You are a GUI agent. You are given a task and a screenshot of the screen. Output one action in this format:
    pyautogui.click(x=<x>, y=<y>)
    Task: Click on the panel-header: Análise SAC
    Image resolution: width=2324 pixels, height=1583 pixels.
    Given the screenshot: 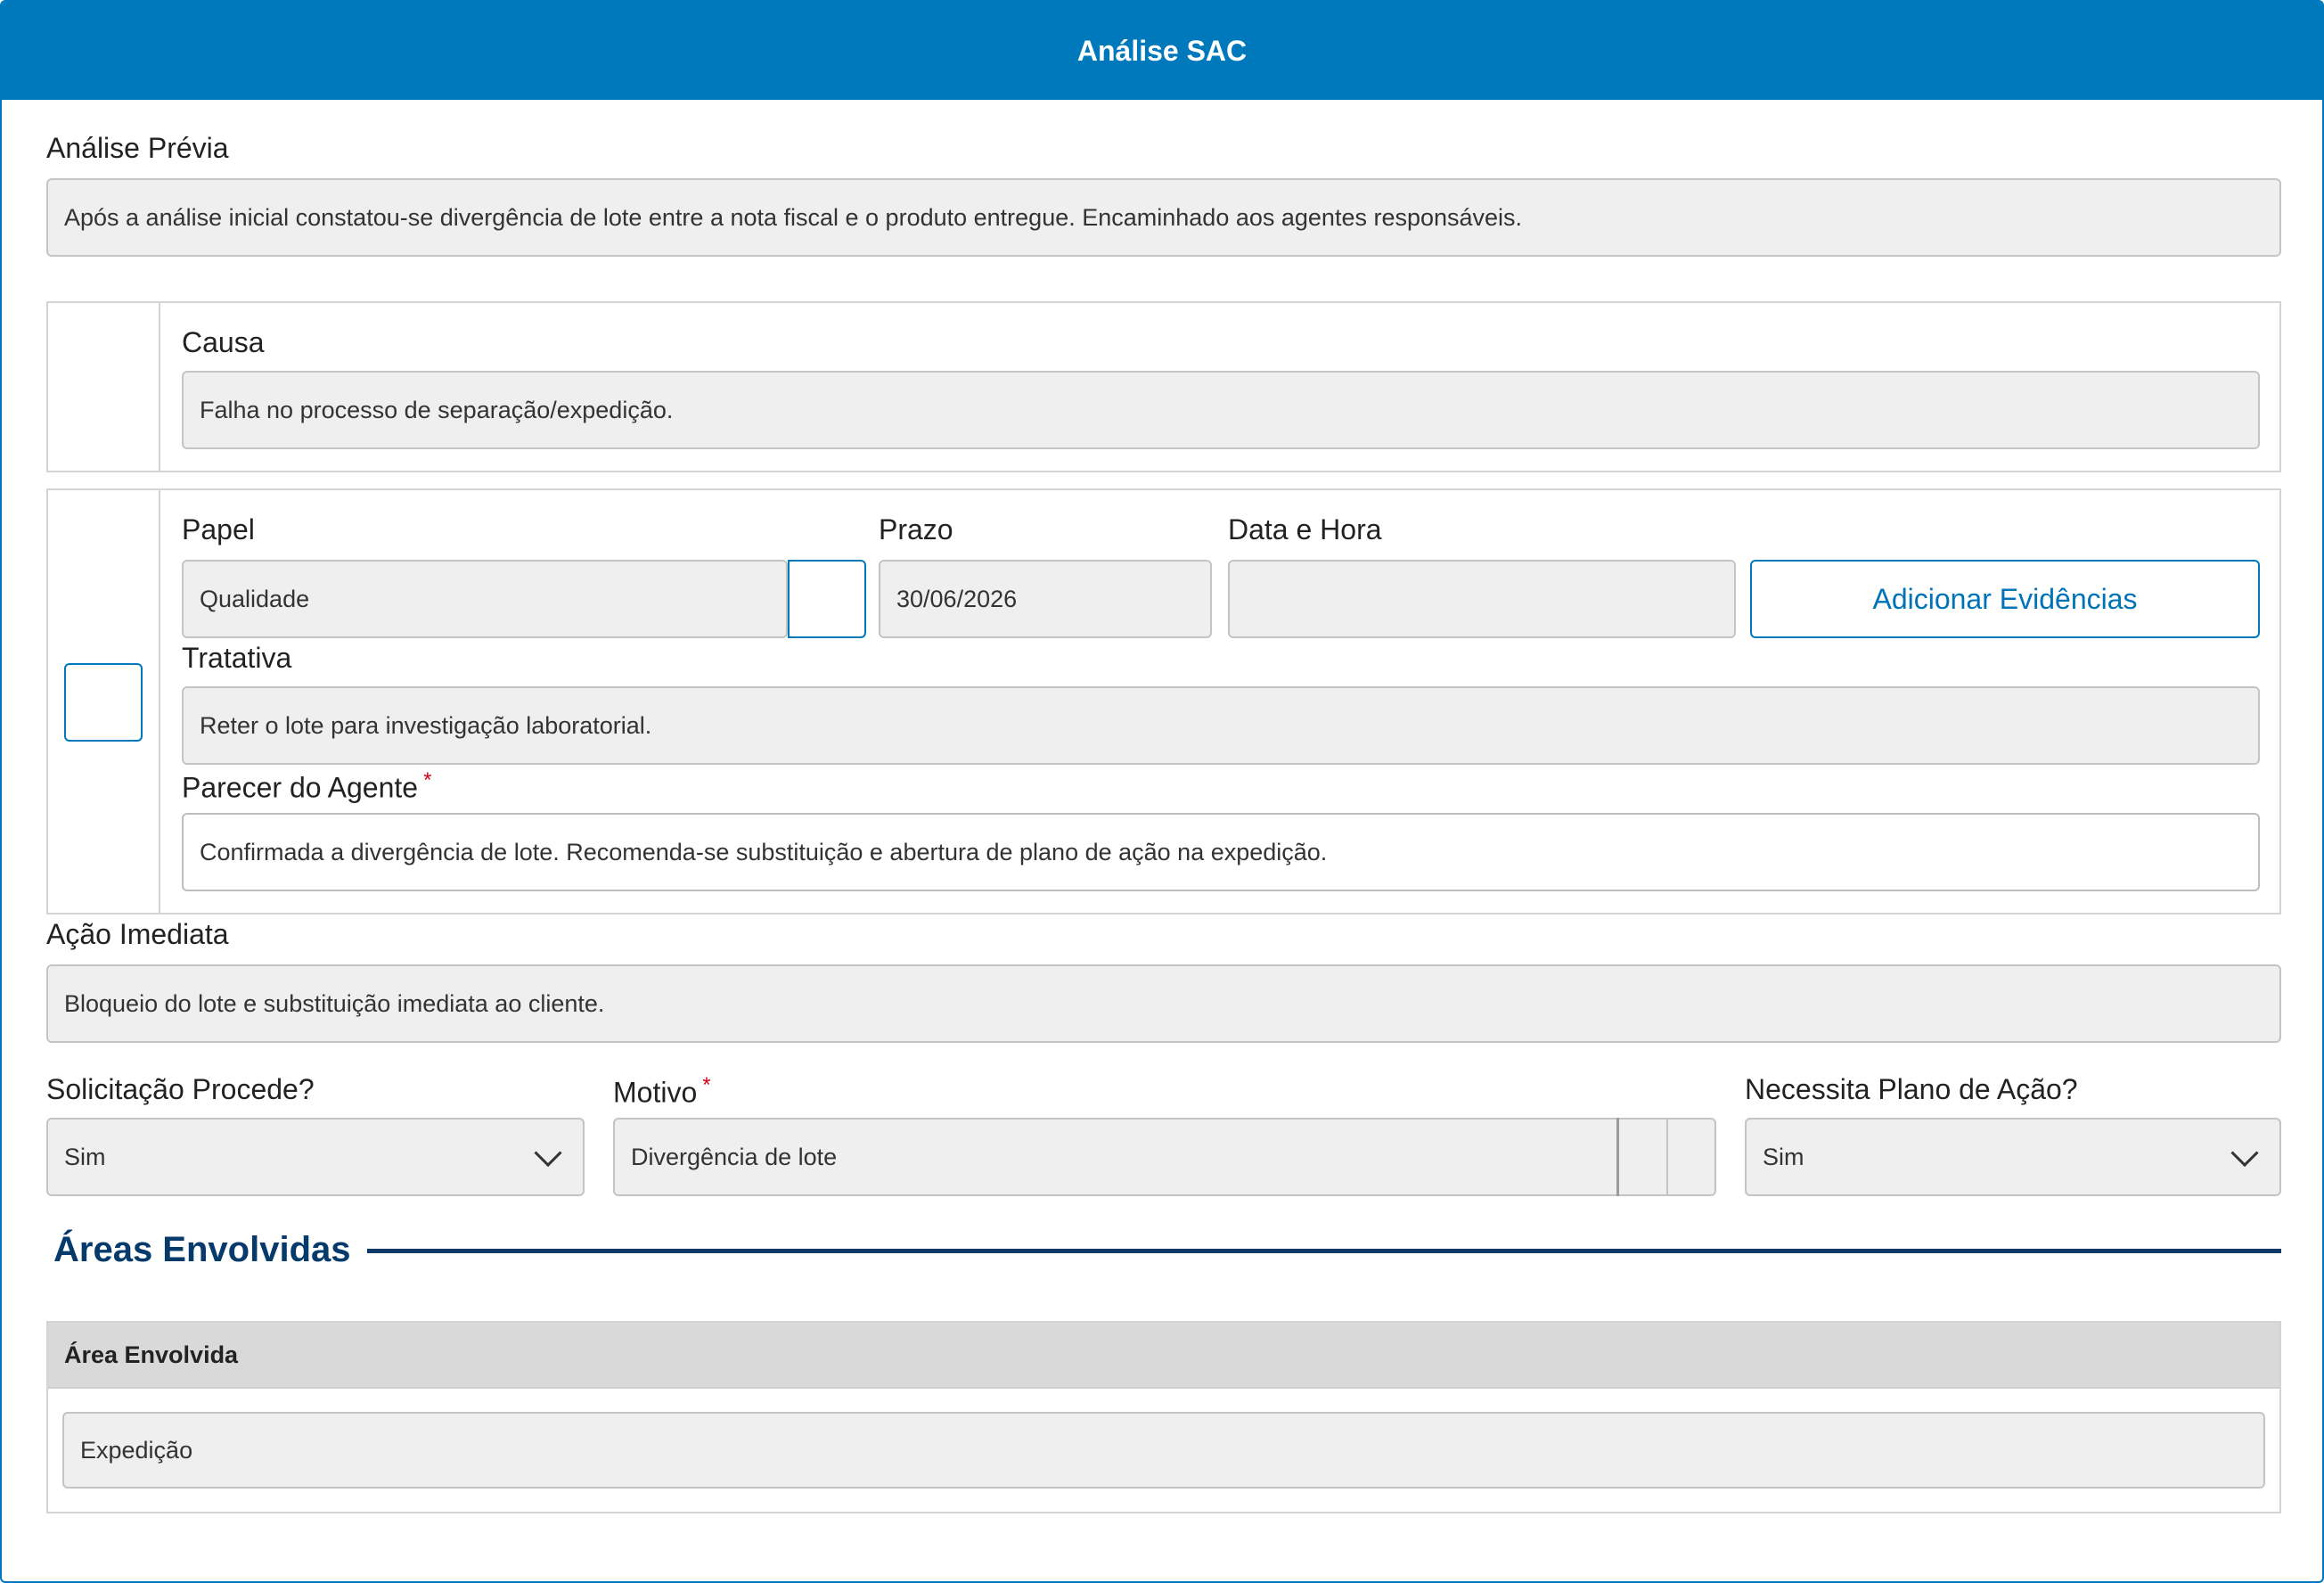 What is the action you would take?
    pyautogui.click(x=1162, y=51)
    